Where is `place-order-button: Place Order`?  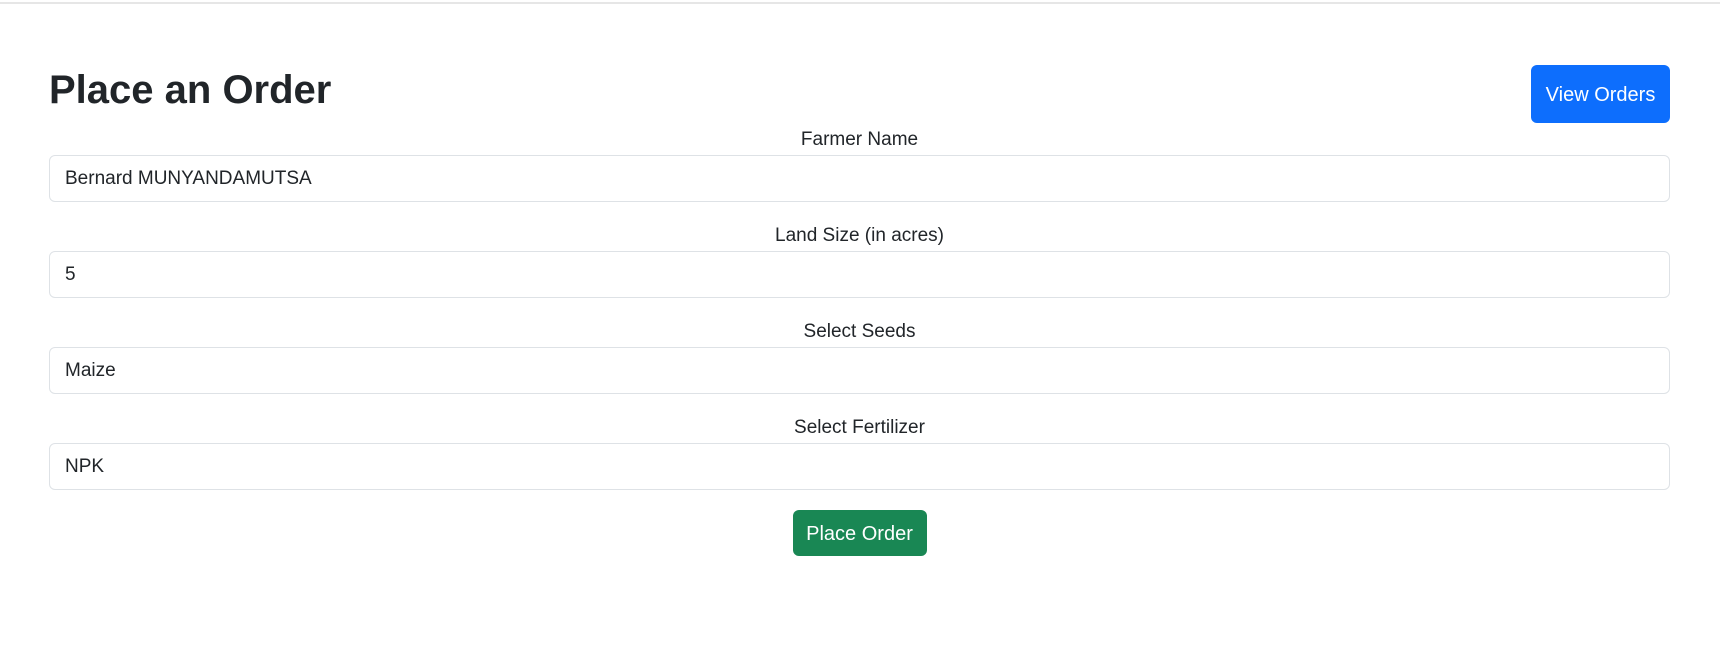 place-order-button: Place Order is located at coordinates (859, 533).